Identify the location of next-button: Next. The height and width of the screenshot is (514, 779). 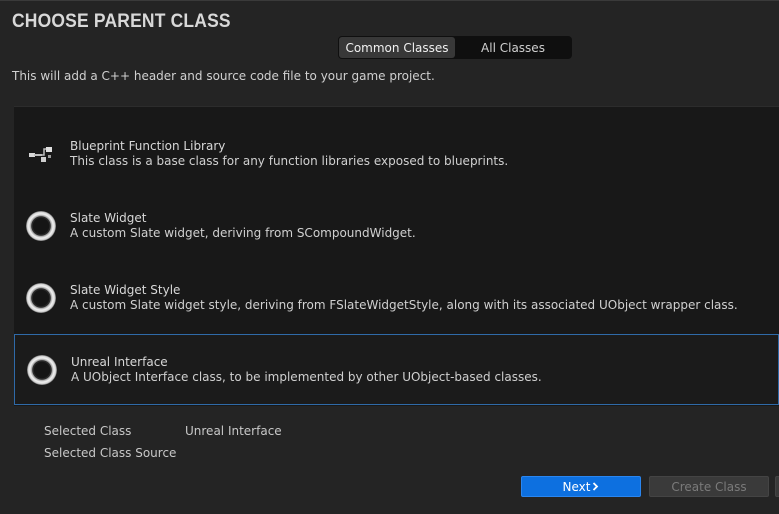
(581, 486).